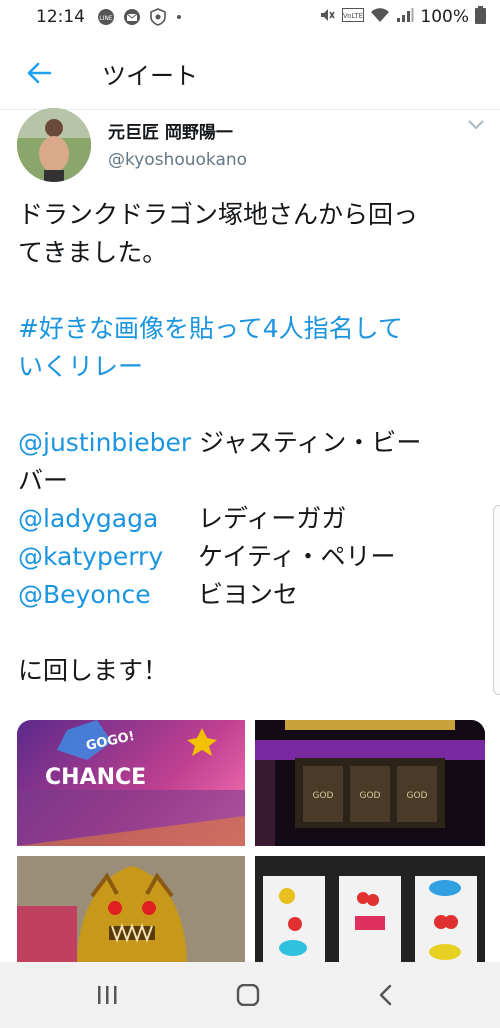  What do you see at coordinates (250, 17) in the screenshot?
I see `status-bar: 12:14 LINE VoLTE 100%` at bounding box center [250, 17].